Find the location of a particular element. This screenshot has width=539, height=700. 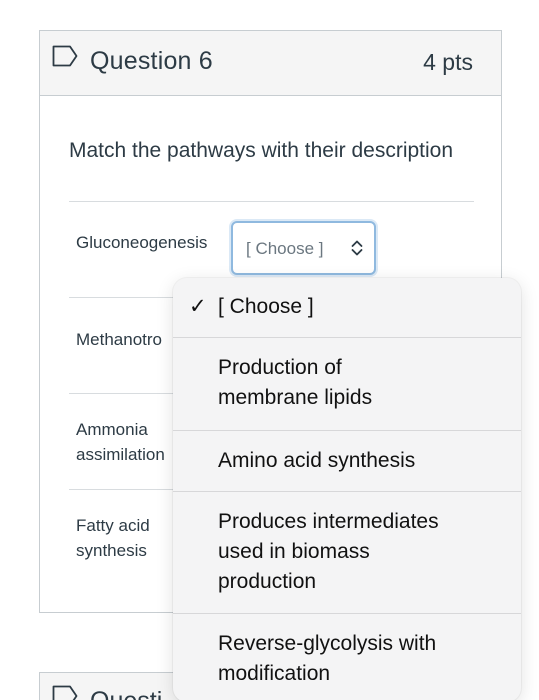

option-label: [ Choose ] is located at coordinates (266, 306).